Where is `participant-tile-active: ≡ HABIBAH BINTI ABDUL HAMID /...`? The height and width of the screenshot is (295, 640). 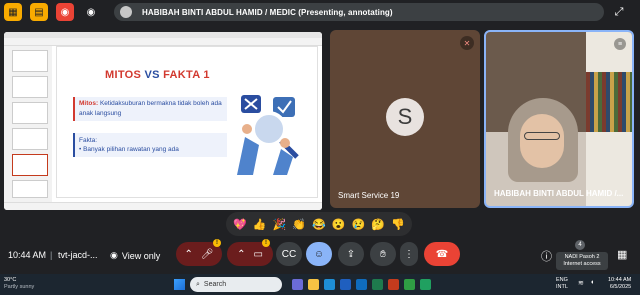 participant-tile-active: ≡ HABIBAH BINTI ABDUL HAMID /... is located at coordinates (559, 119).